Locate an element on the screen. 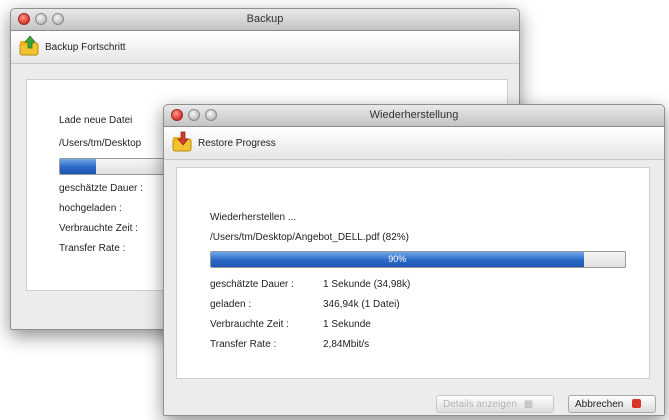  file-path: /Users/tm/Desktop is located at coordinates (100, 143).